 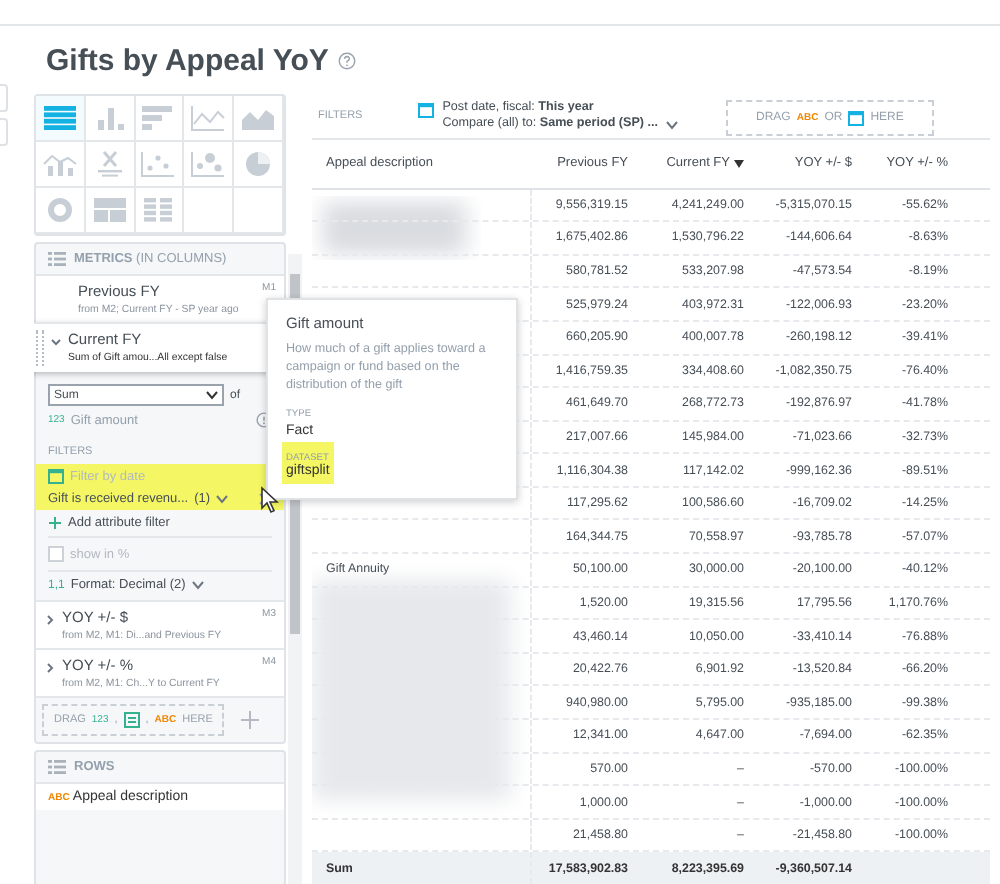 I want to click on report-title: Gifts by Appeal YoY, so click(x=187, y=60).